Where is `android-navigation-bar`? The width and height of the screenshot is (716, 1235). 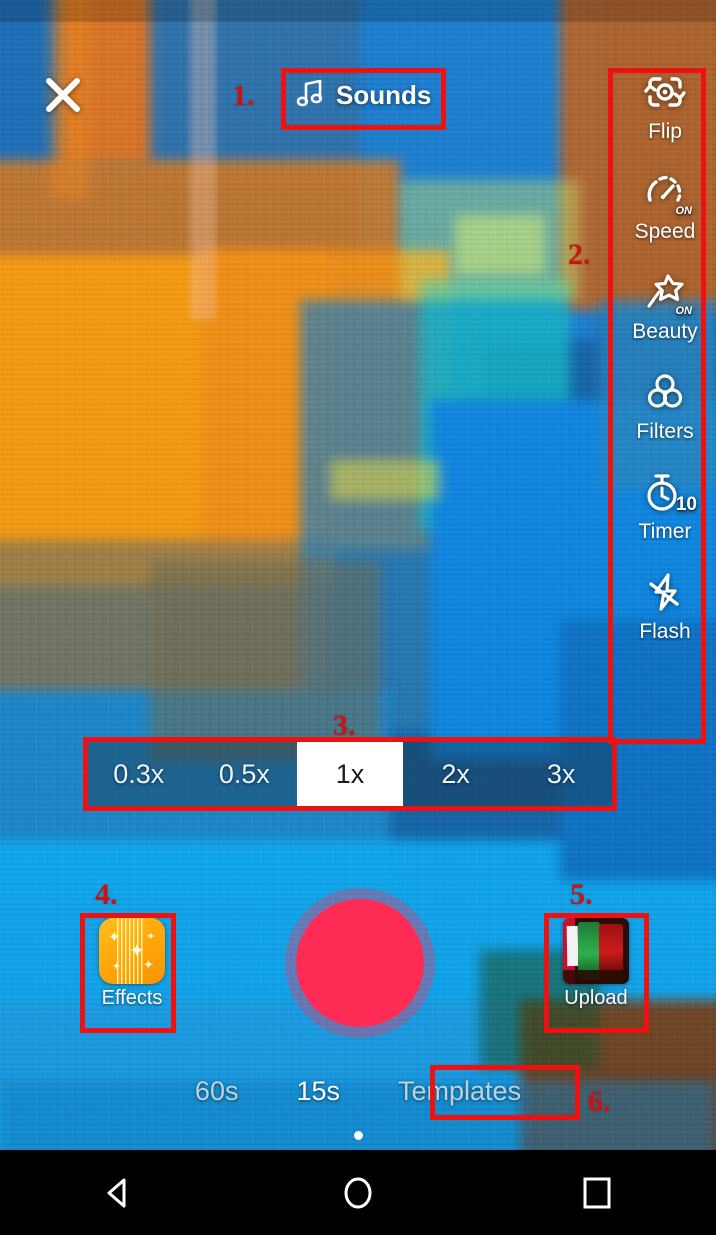 android-navigation-bar is located at coordinates (358, 1192).